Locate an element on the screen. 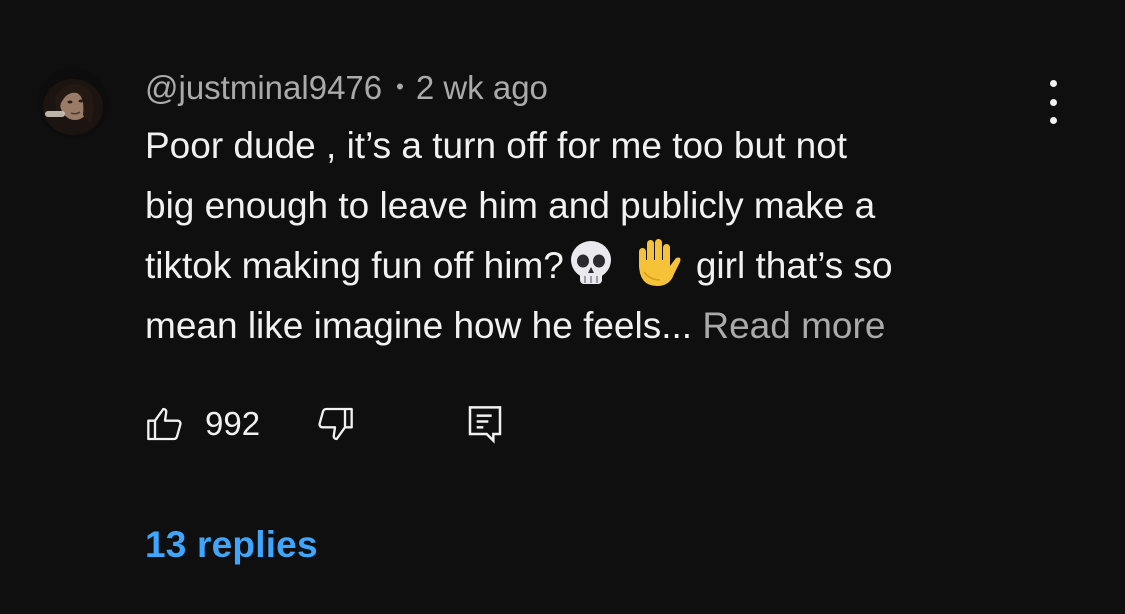 The image size is (1125, 614). comment-line-text: girl that’s so is located at coordinates (794, 265).